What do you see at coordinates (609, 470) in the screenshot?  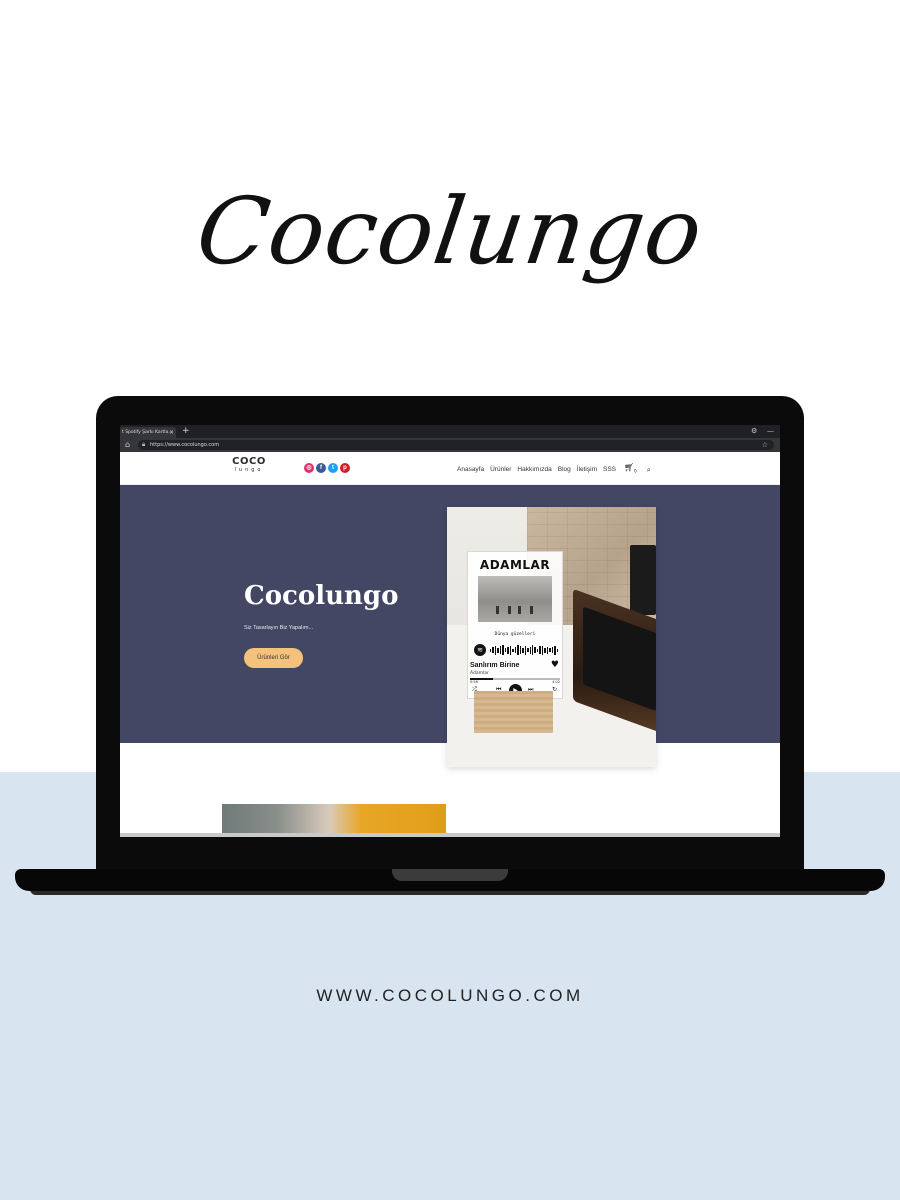 I see `nav-sss: SSS` at bounding box center [609, 470].